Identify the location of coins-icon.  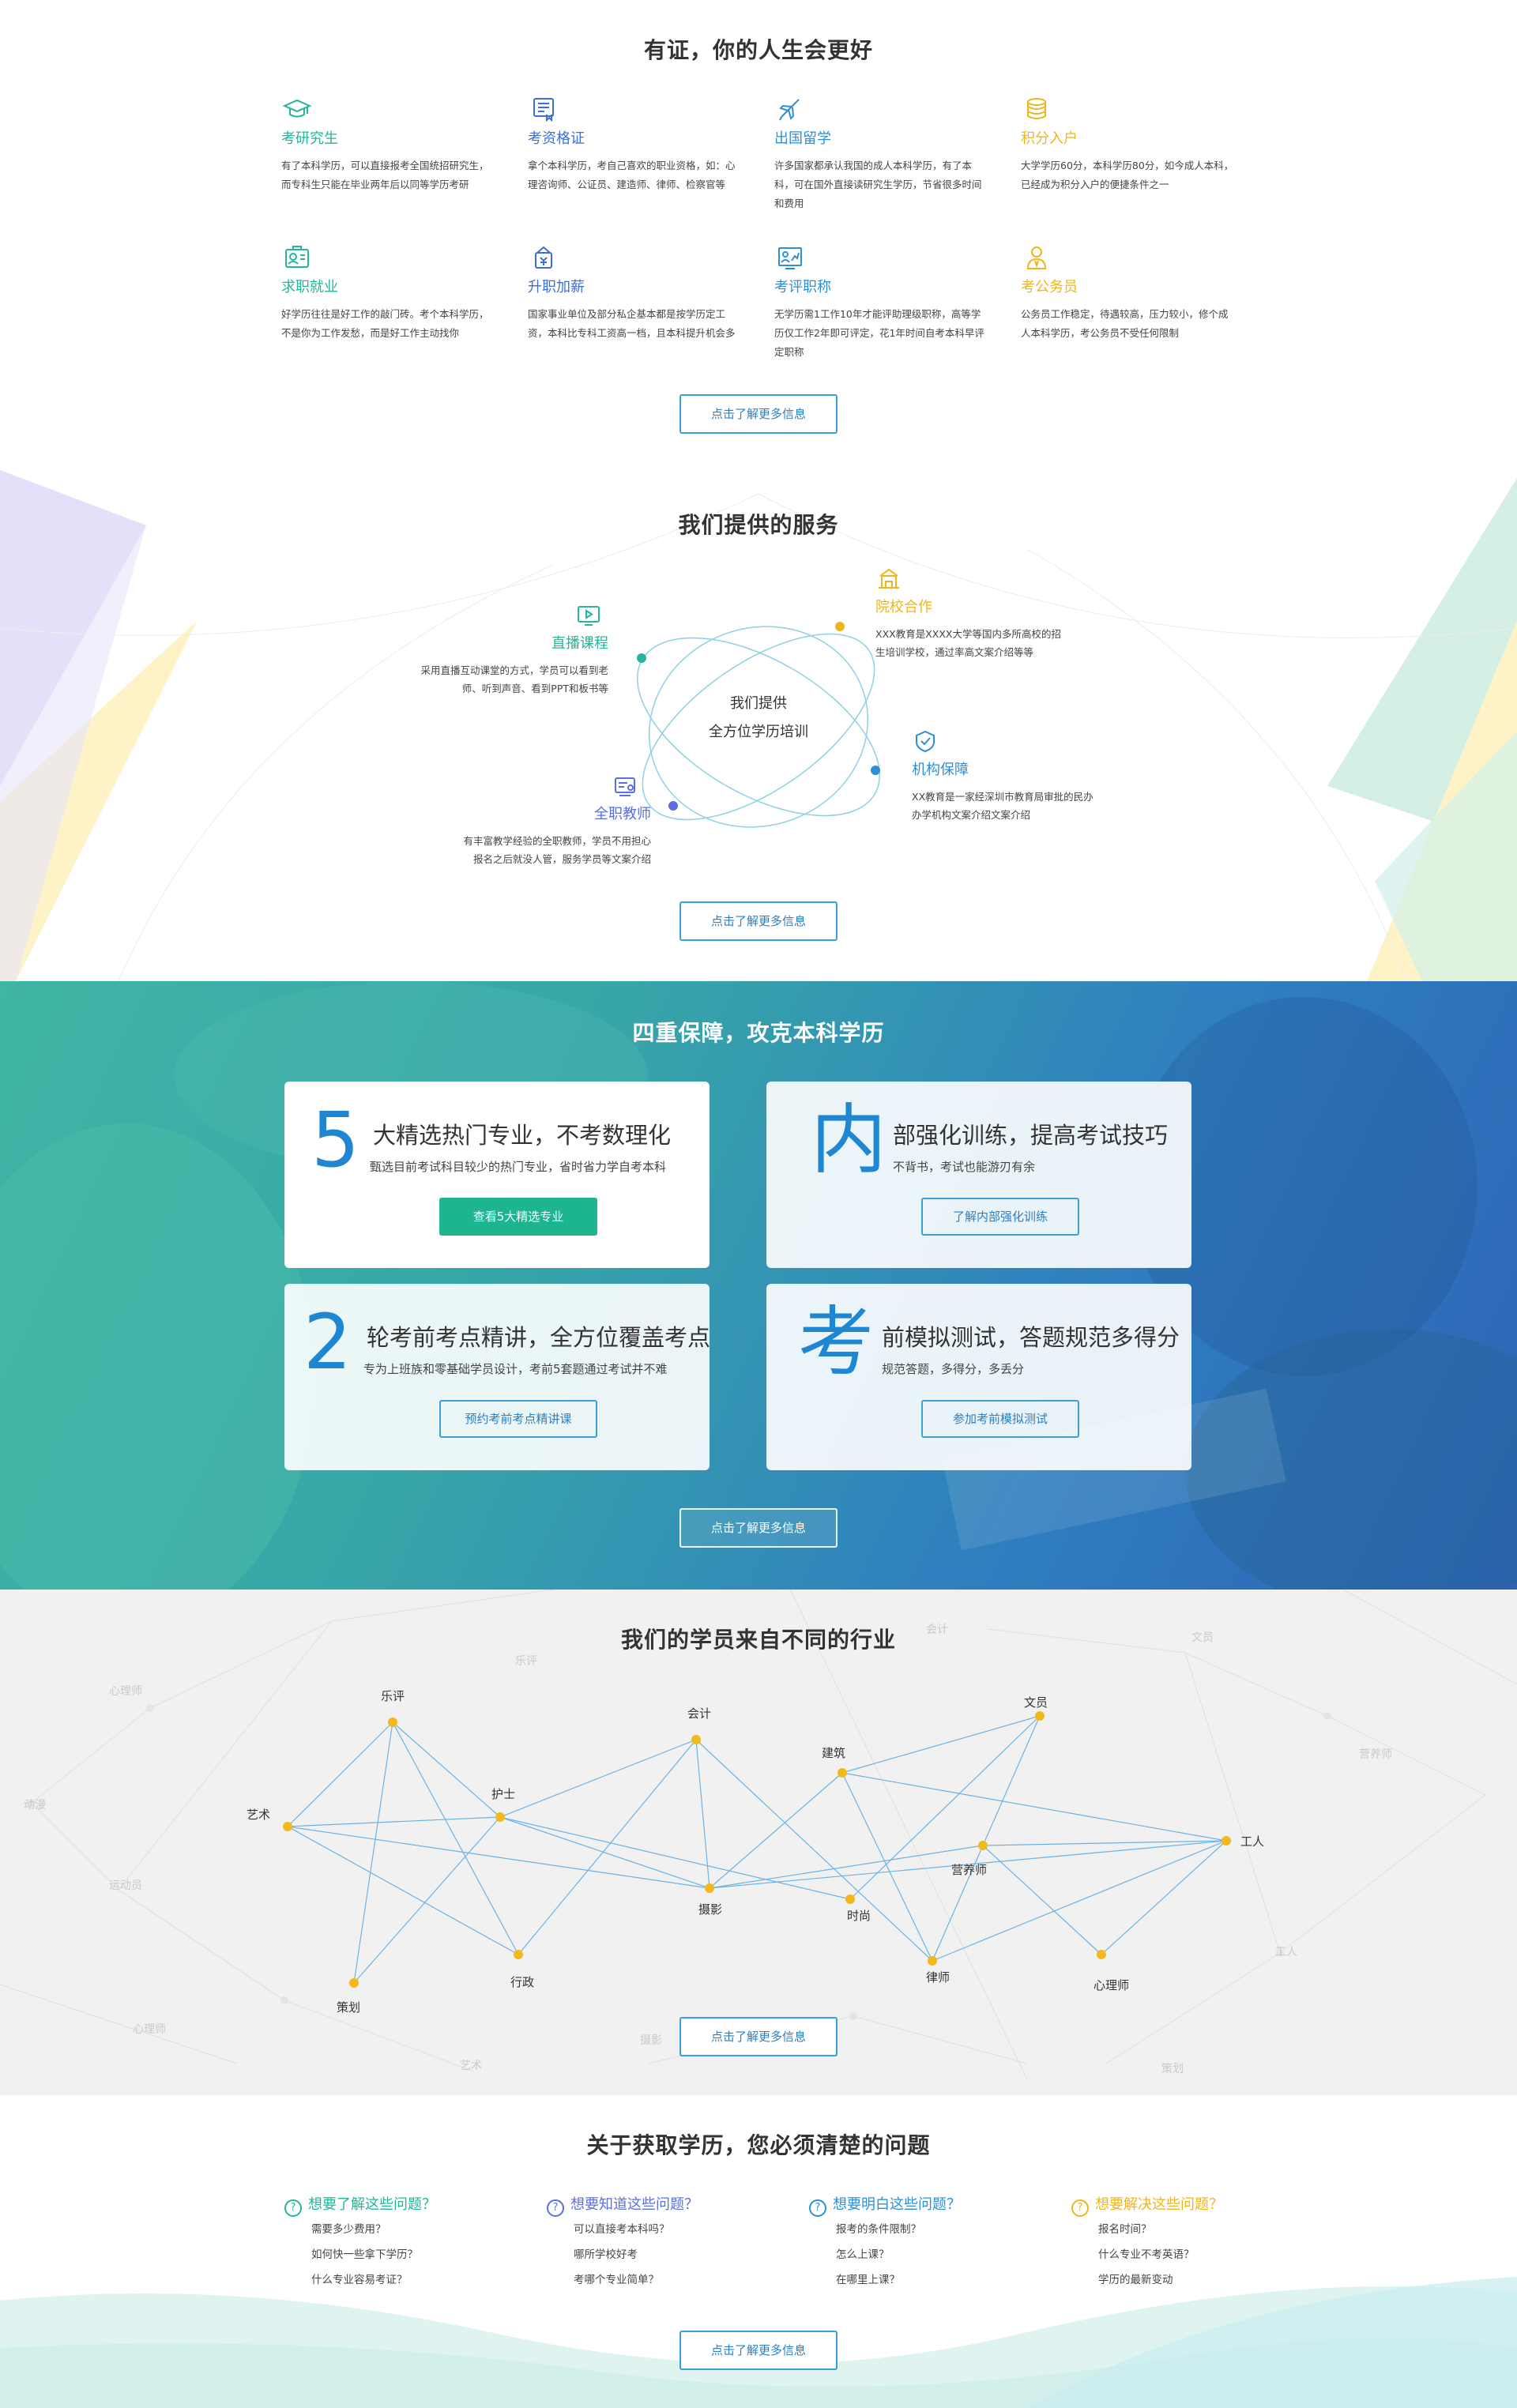
(1037, 109).